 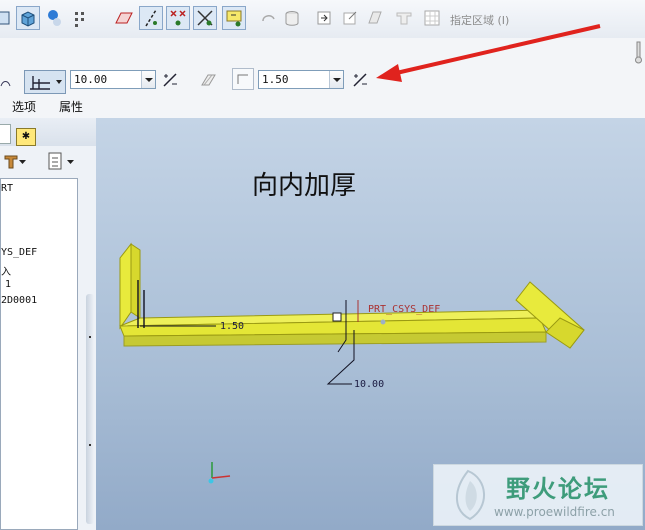 I want to click on tree-show-button, so click(x=63, y=161).